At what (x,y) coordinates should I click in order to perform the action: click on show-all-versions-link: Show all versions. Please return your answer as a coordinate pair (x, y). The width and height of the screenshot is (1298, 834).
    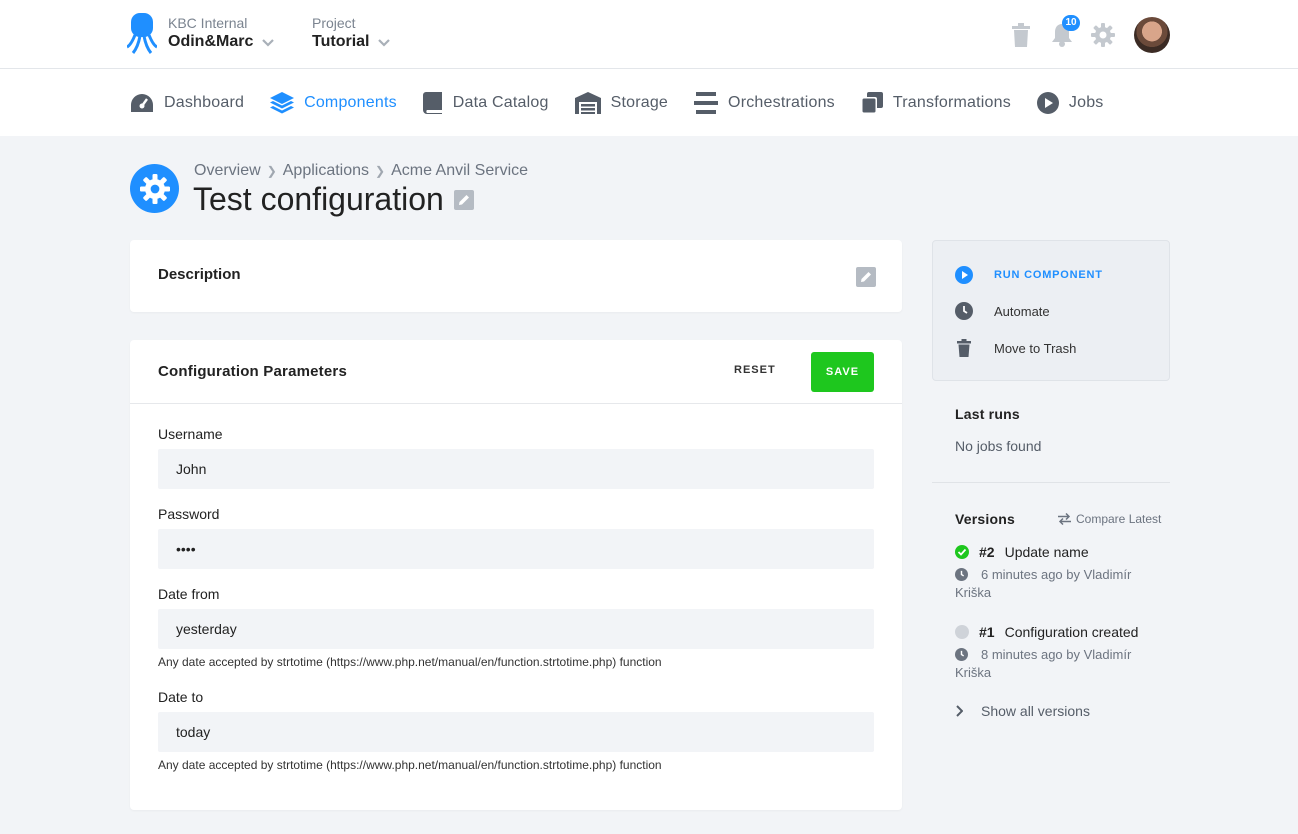
    Looking at the image, I should click on (1022, 711).